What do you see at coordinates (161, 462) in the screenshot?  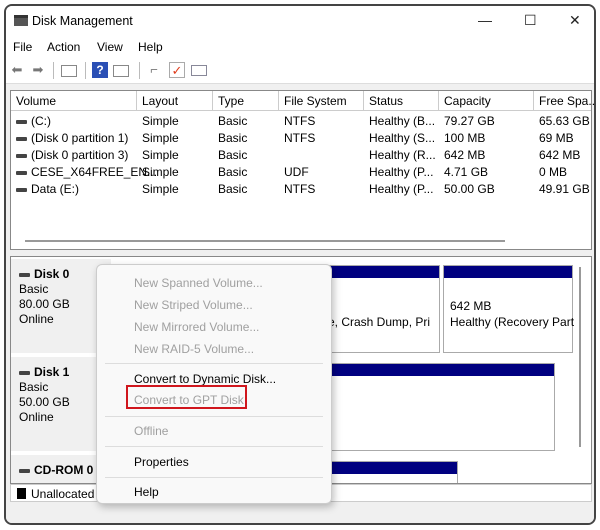 I see `menu-properties: Properties` at bounding box center [161, 462].